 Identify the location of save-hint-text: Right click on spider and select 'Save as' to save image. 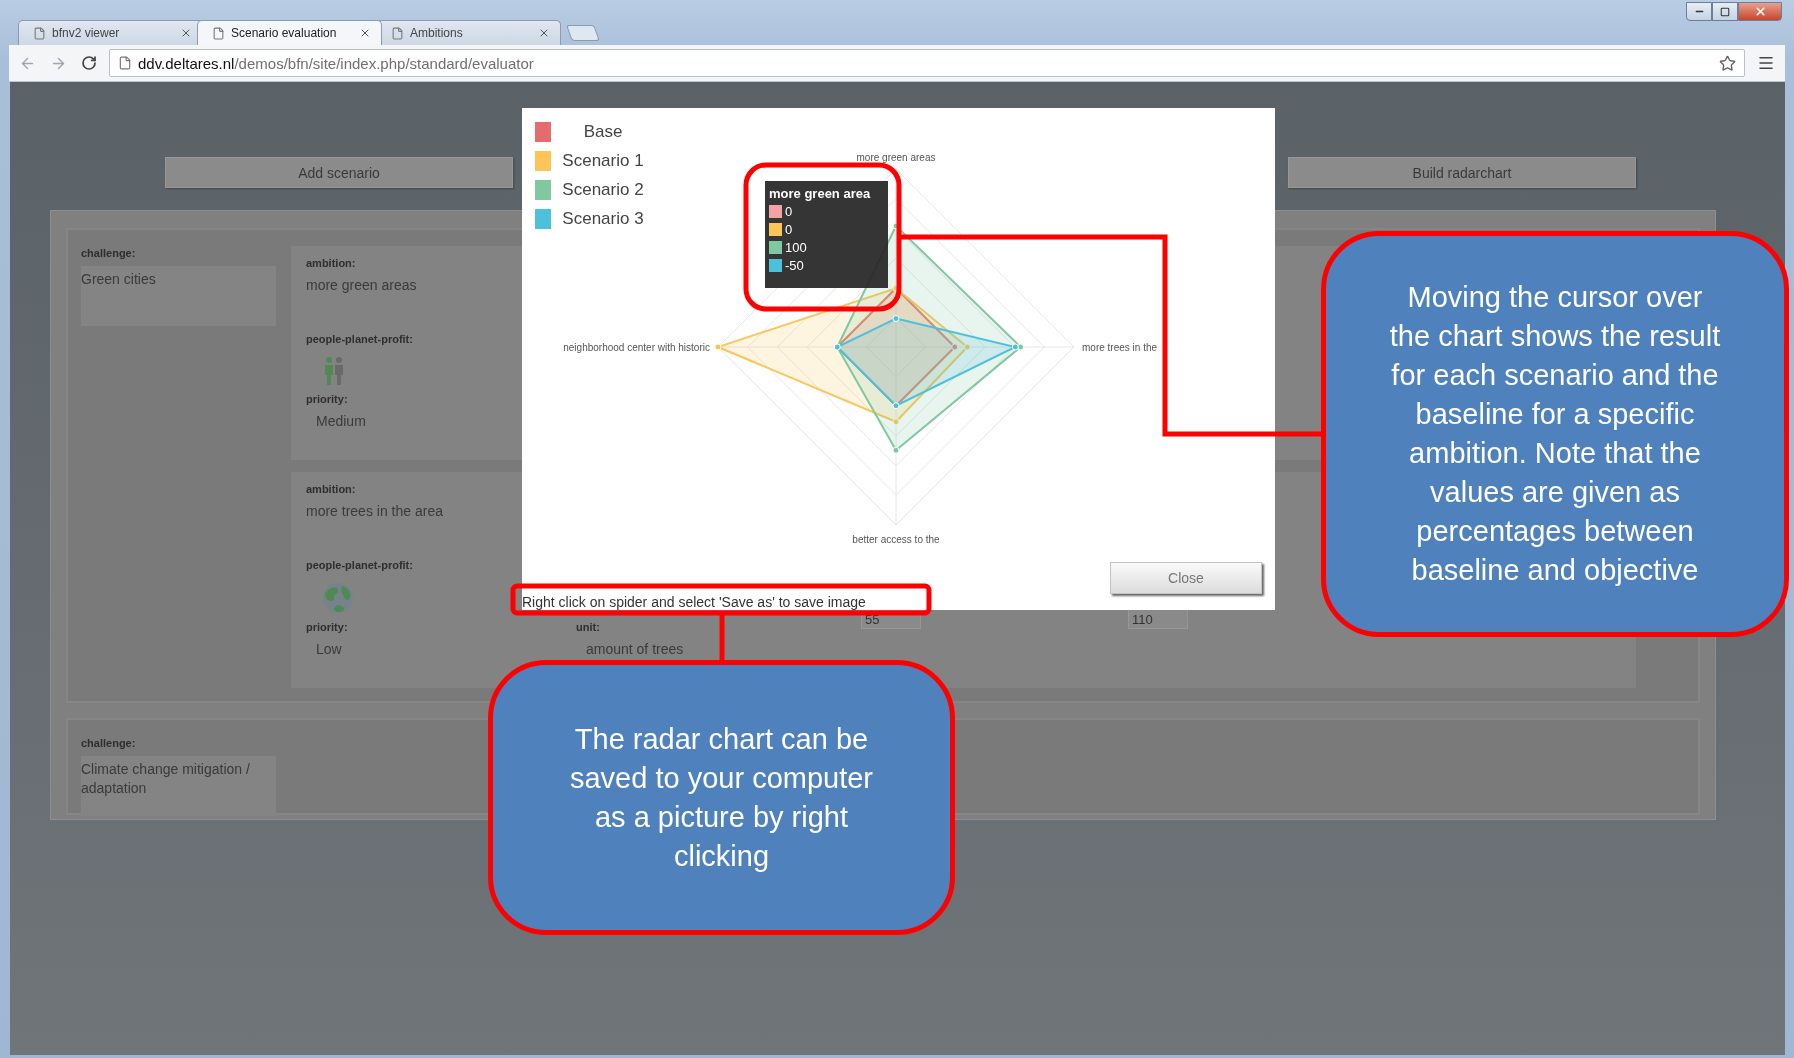
(694, 602).